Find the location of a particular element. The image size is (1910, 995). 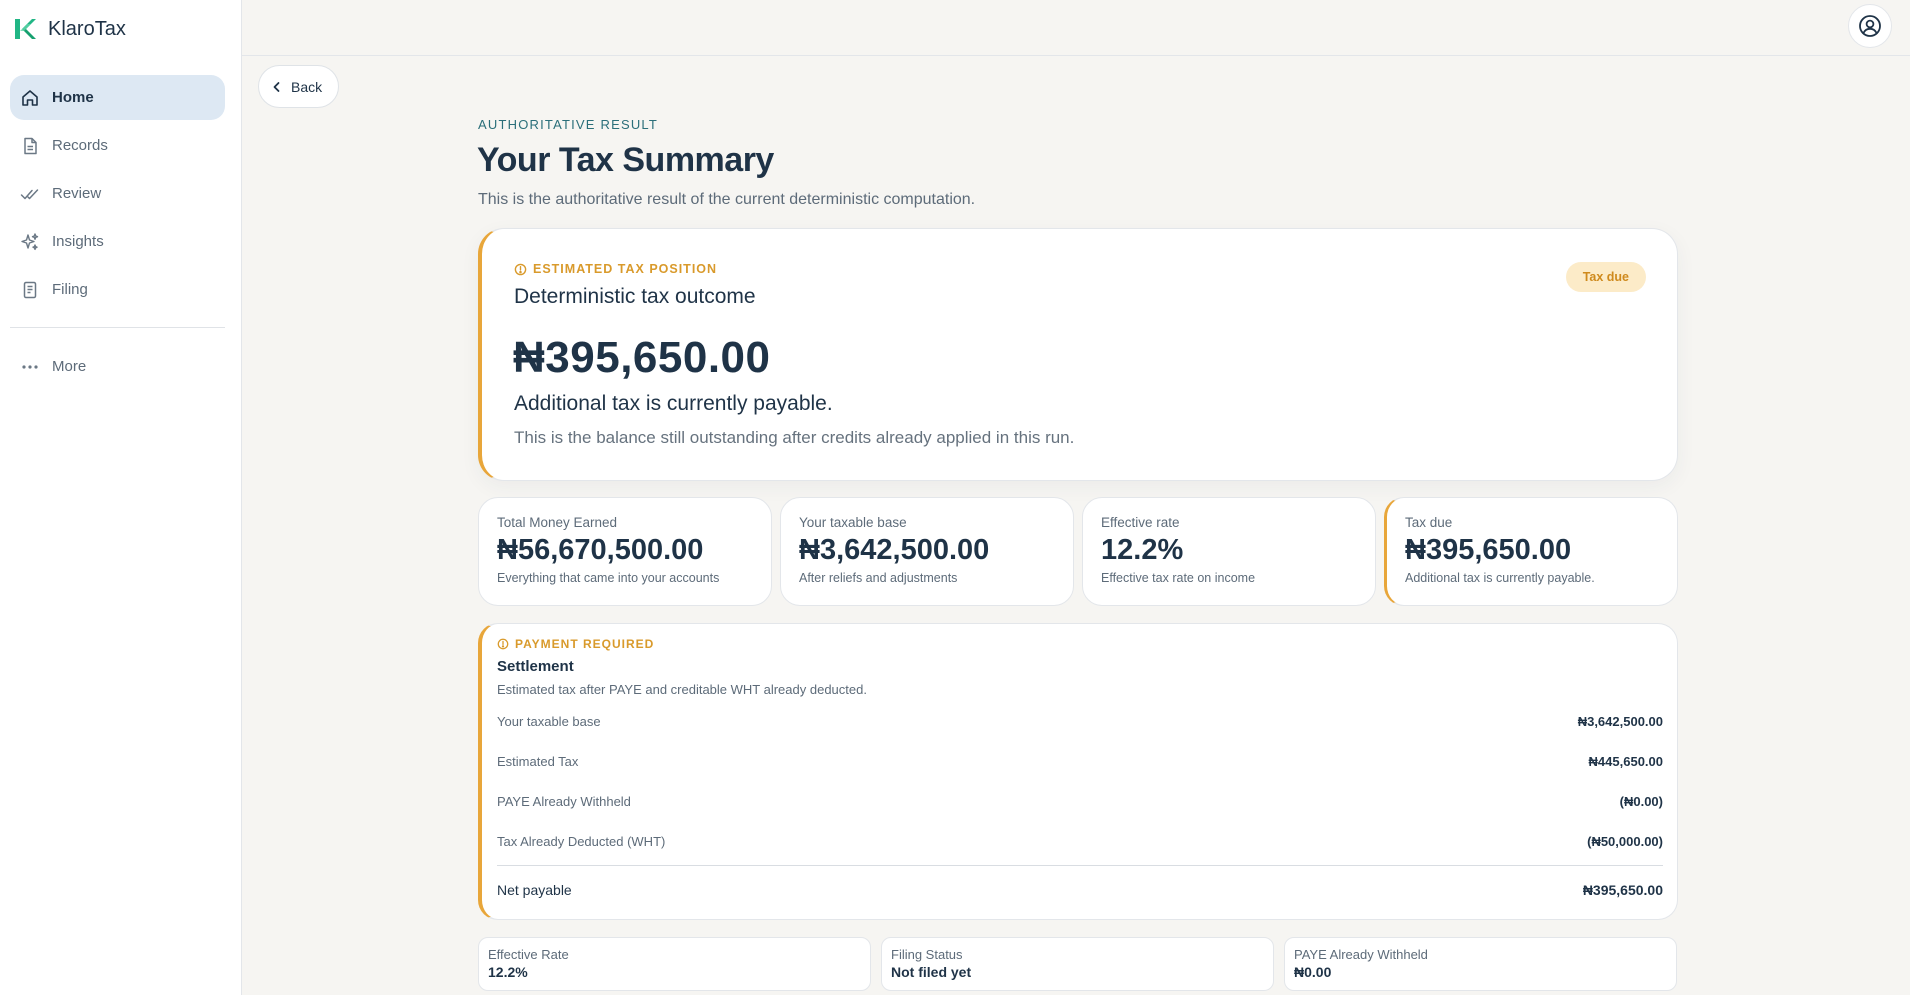

stat-value: 12.2% is located at coordinates (1142, 550).